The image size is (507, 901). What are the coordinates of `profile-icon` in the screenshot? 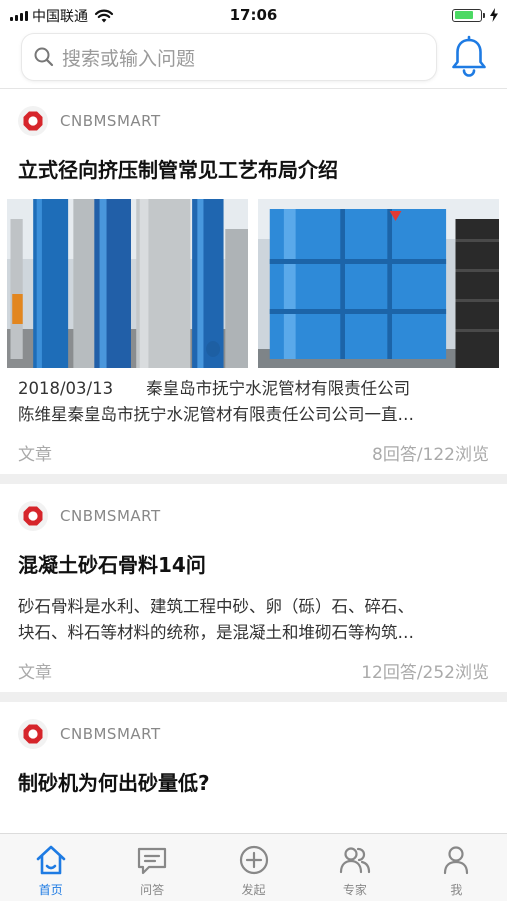 It's located at (456, 860).